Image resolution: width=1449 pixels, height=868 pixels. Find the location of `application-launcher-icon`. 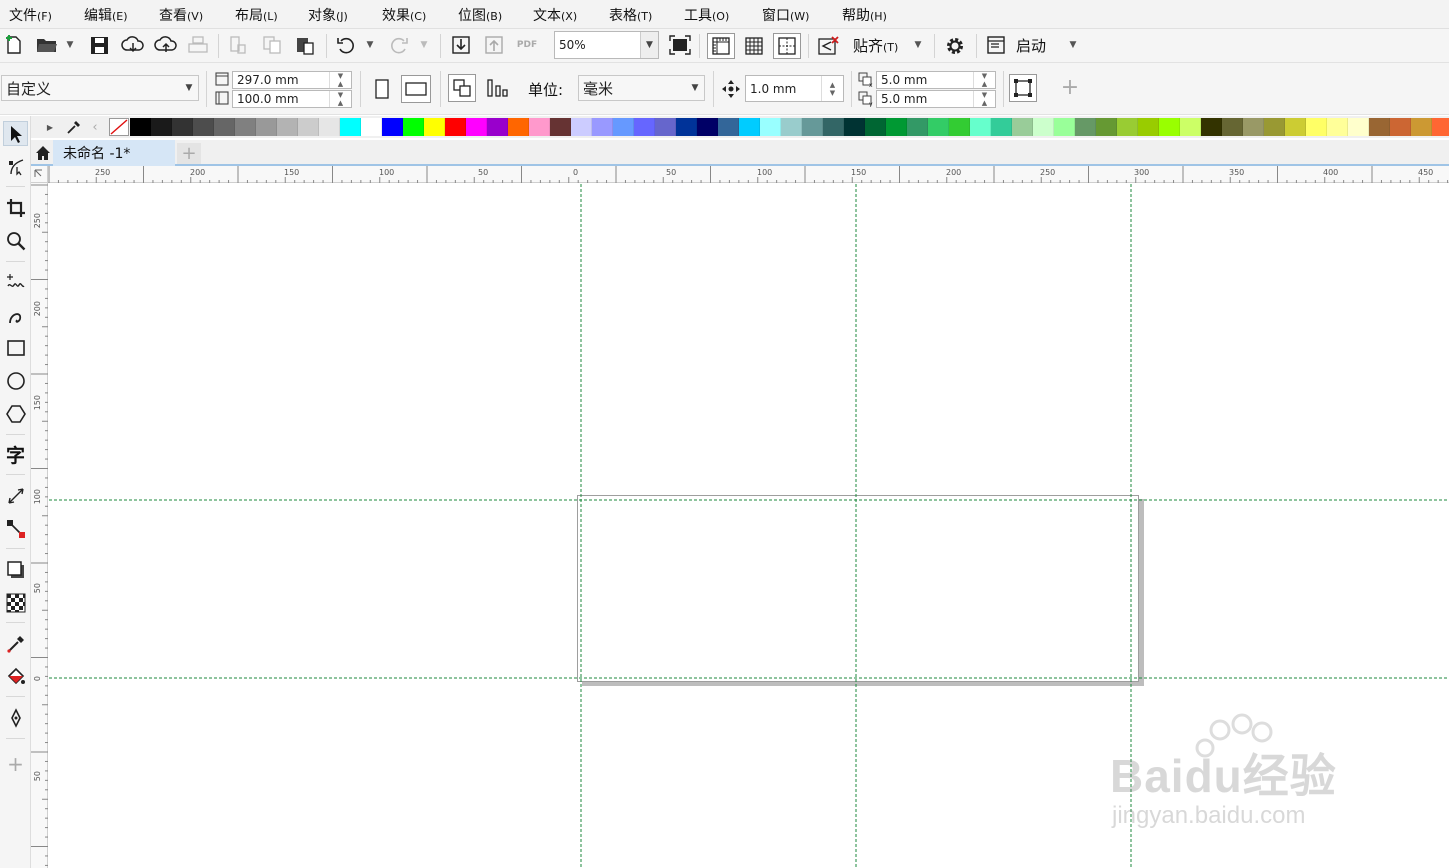

application-launcher-icon is located at coordinates (996, 45).